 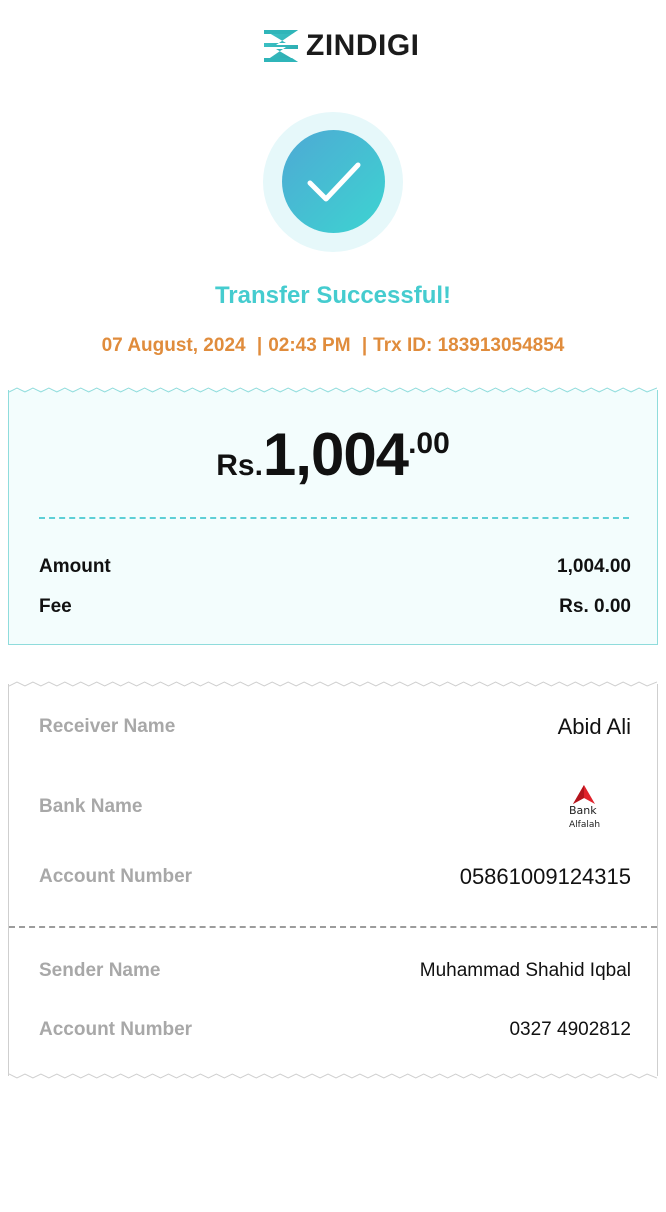 I want to click on summary-value: 1,004.00, so click(x=594, y=566).